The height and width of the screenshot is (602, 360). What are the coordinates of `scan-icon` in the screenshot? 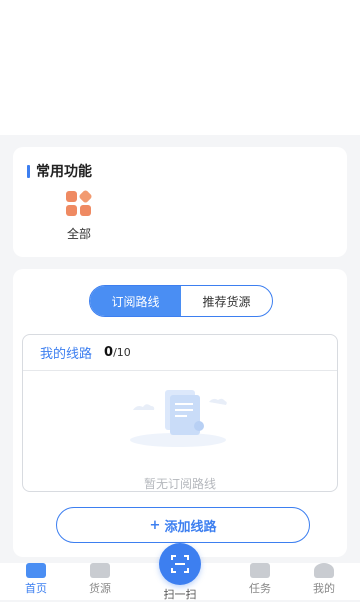 It's located at (180, 564).